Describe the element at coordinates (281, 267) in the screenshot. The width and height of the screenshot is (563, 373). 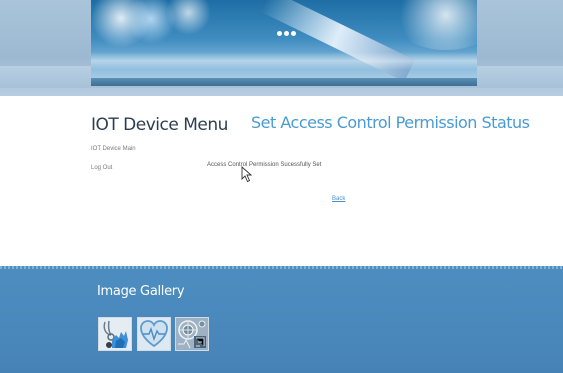
I see `footer-top-edge` at that location.